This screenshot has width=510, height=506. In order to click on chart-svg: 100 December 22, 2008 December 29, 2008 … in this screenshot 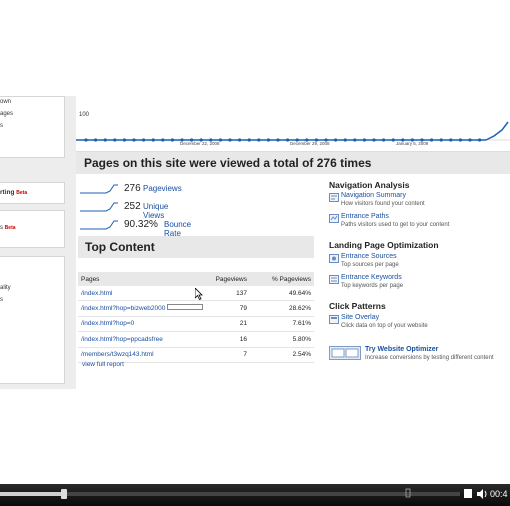, I will do `click(293, 129)`.